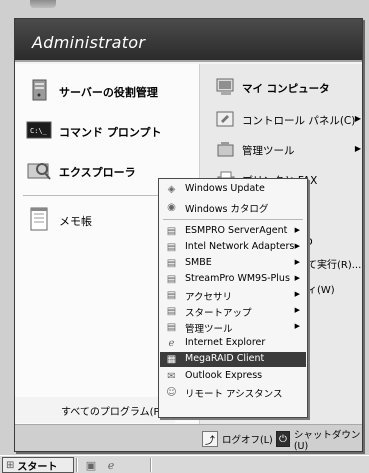 This screenshot has height=473, width=369. I want to click on server-icon, so click(39, 90).